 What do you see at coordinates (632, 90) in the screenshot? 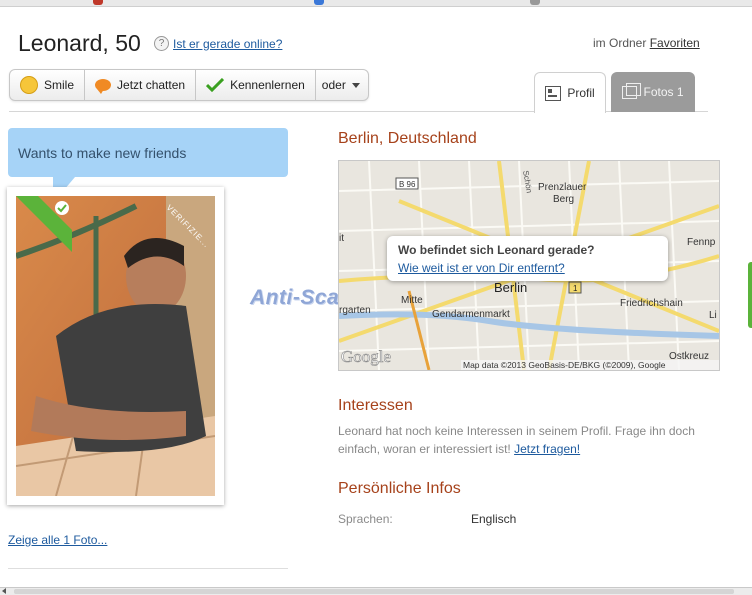
I see `photos-icon` at bounding box center [632, 90].